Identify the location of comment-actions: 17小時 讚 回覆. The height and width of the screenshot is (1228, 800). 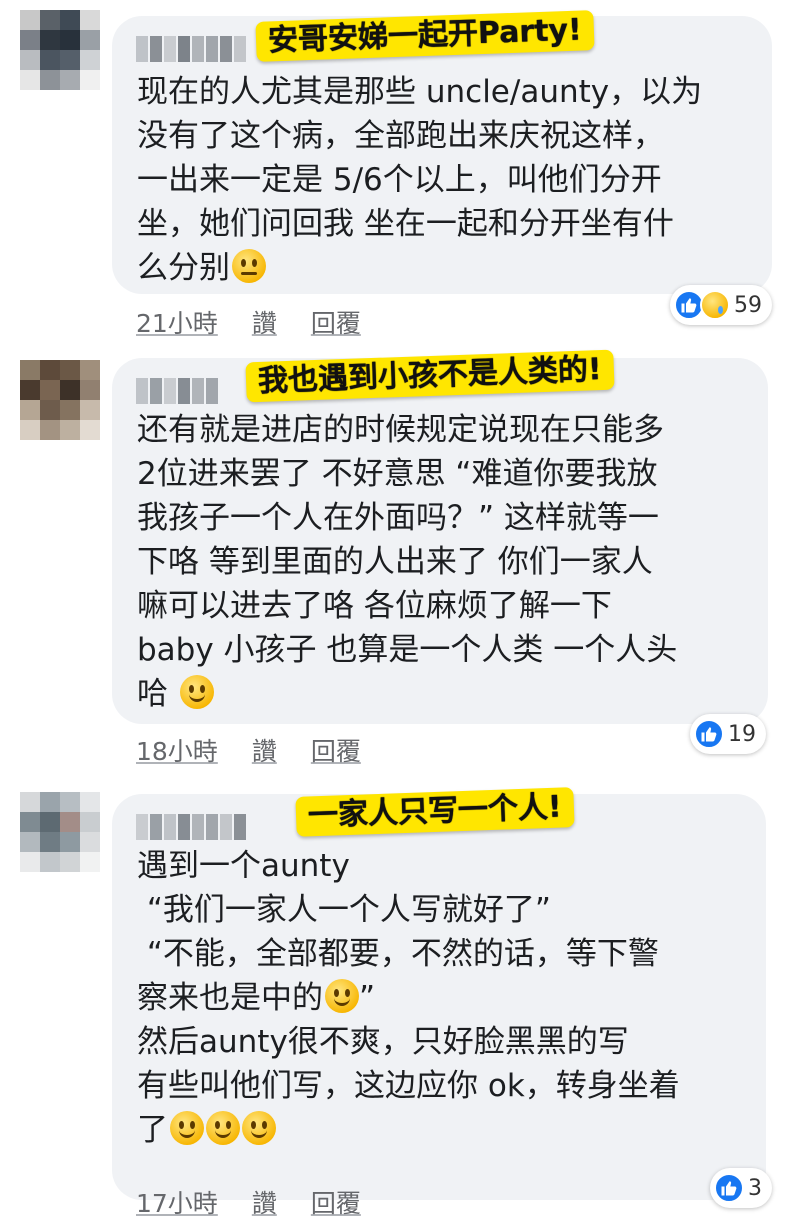
(248, 1202).